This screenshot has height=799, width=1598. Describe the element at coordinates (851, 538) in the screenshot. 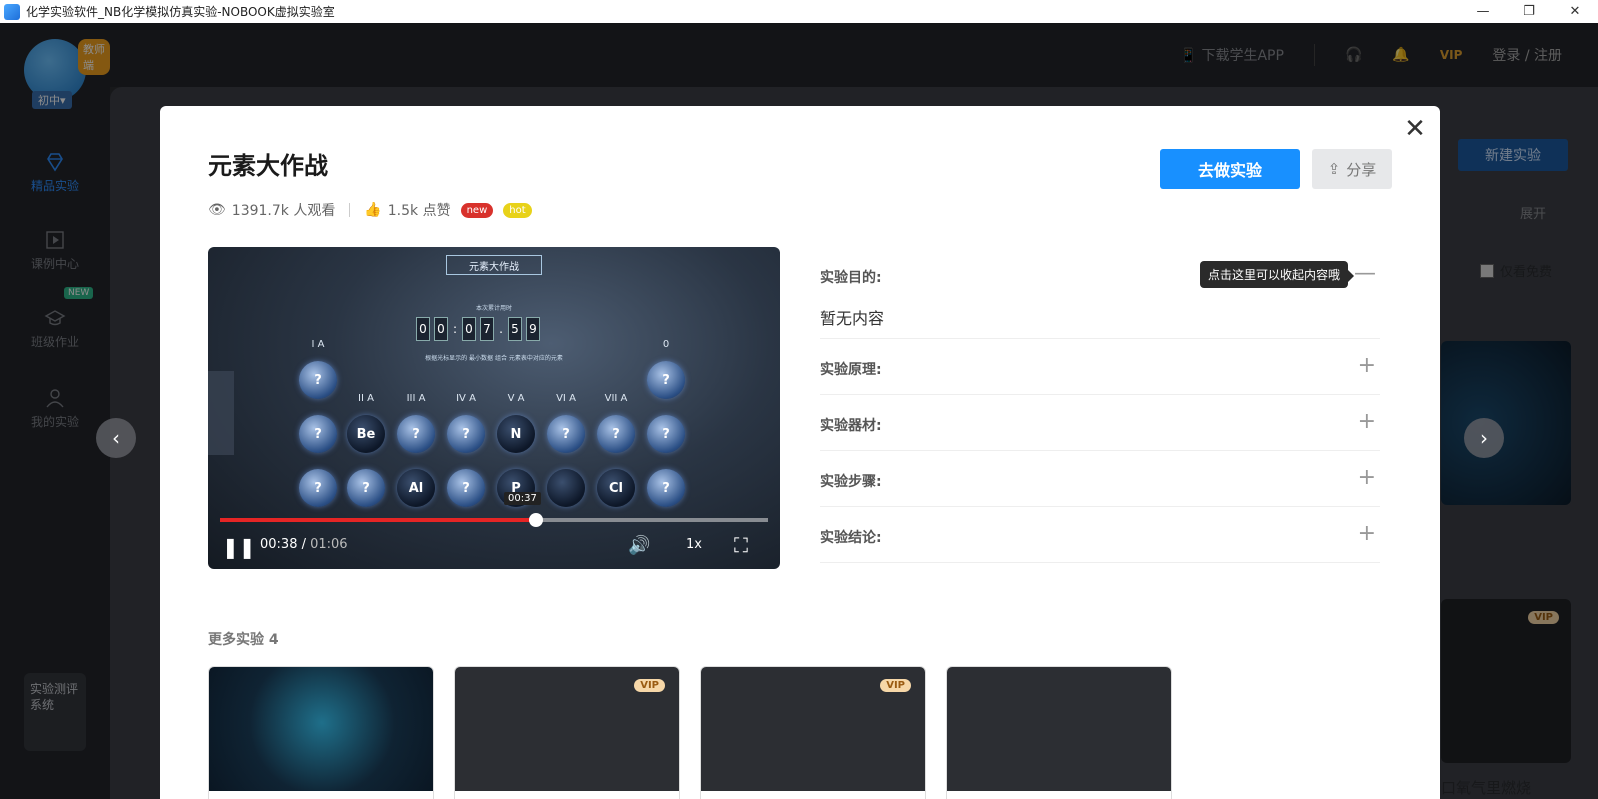

I see `accordion-label: 实验结论:` at that location.